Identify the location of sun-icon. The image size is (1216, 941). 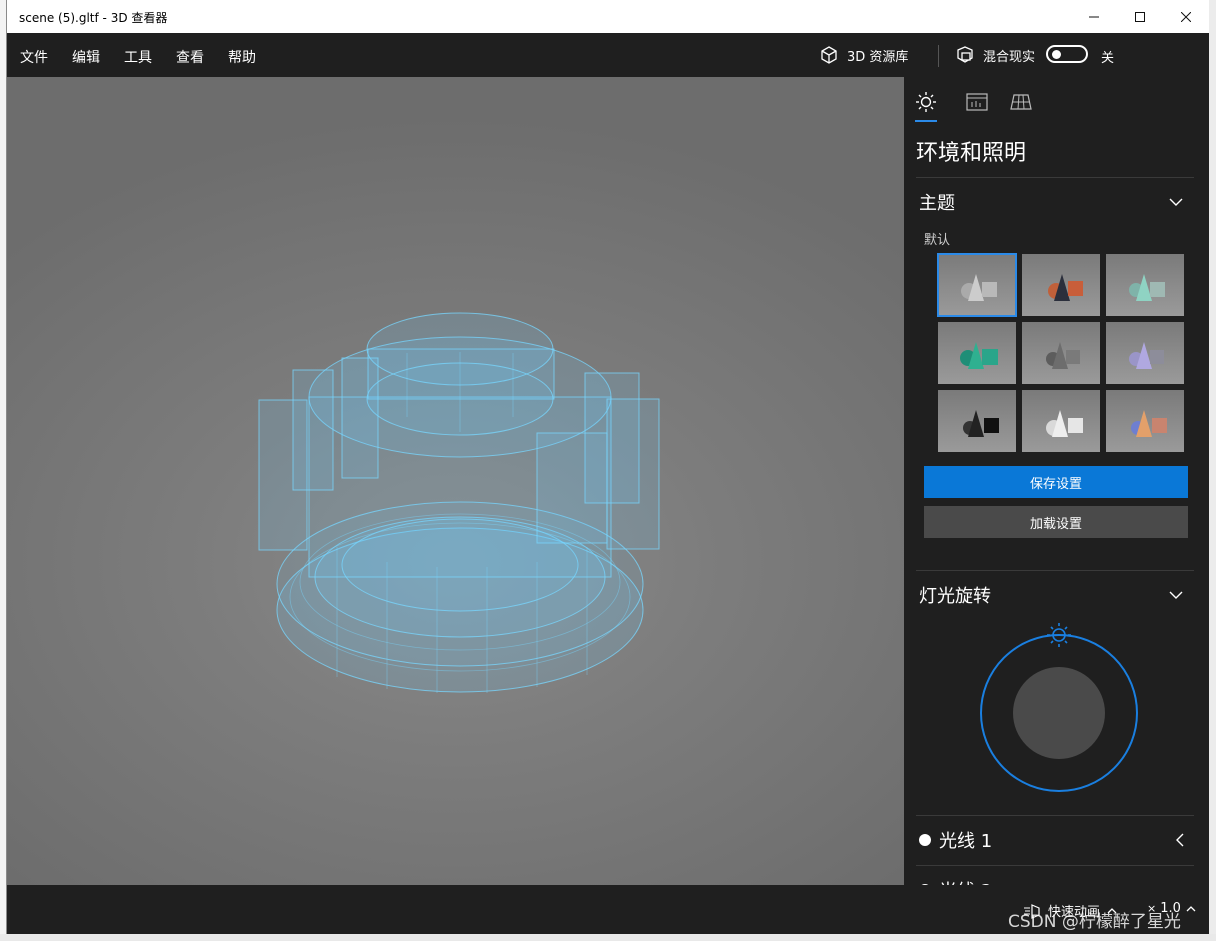
(926, 102).